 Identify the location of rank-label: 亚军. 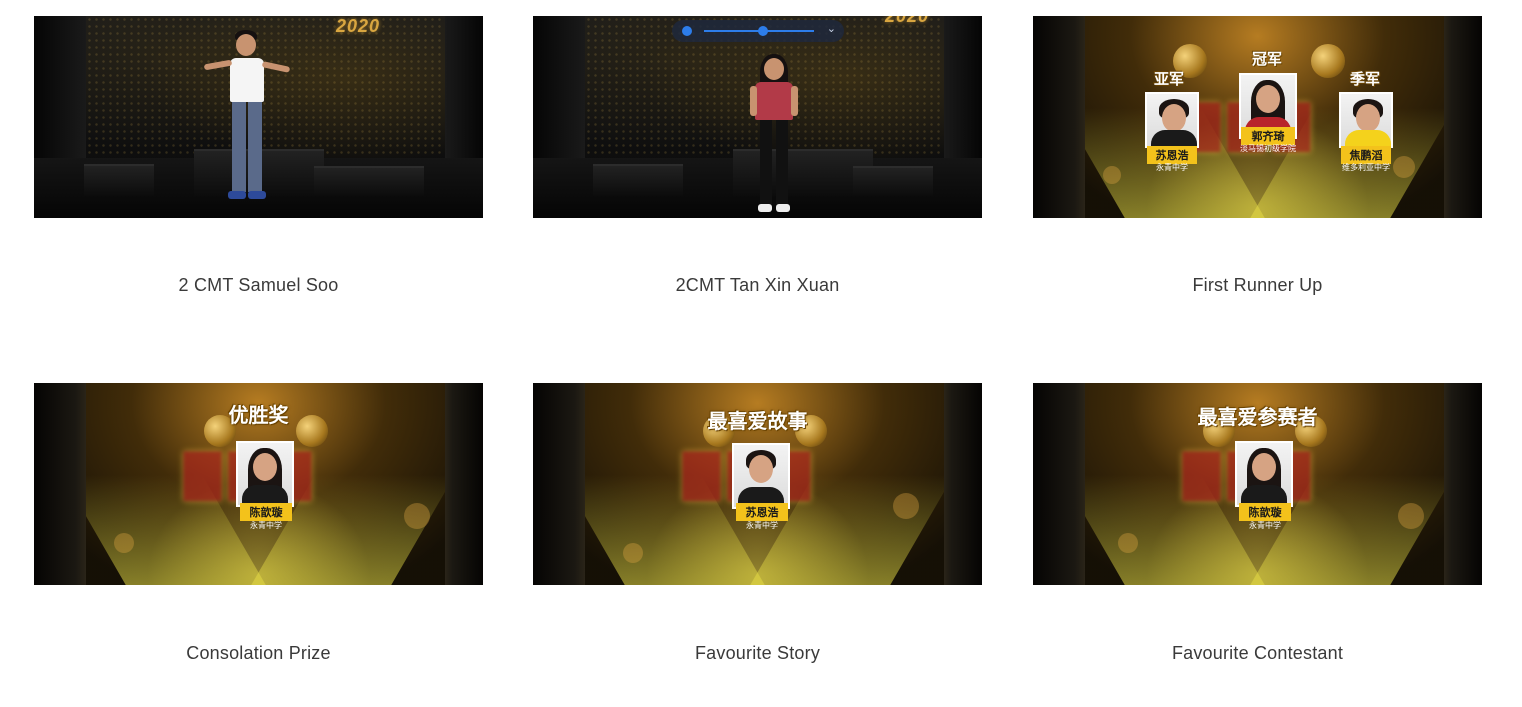
(1169, 79).